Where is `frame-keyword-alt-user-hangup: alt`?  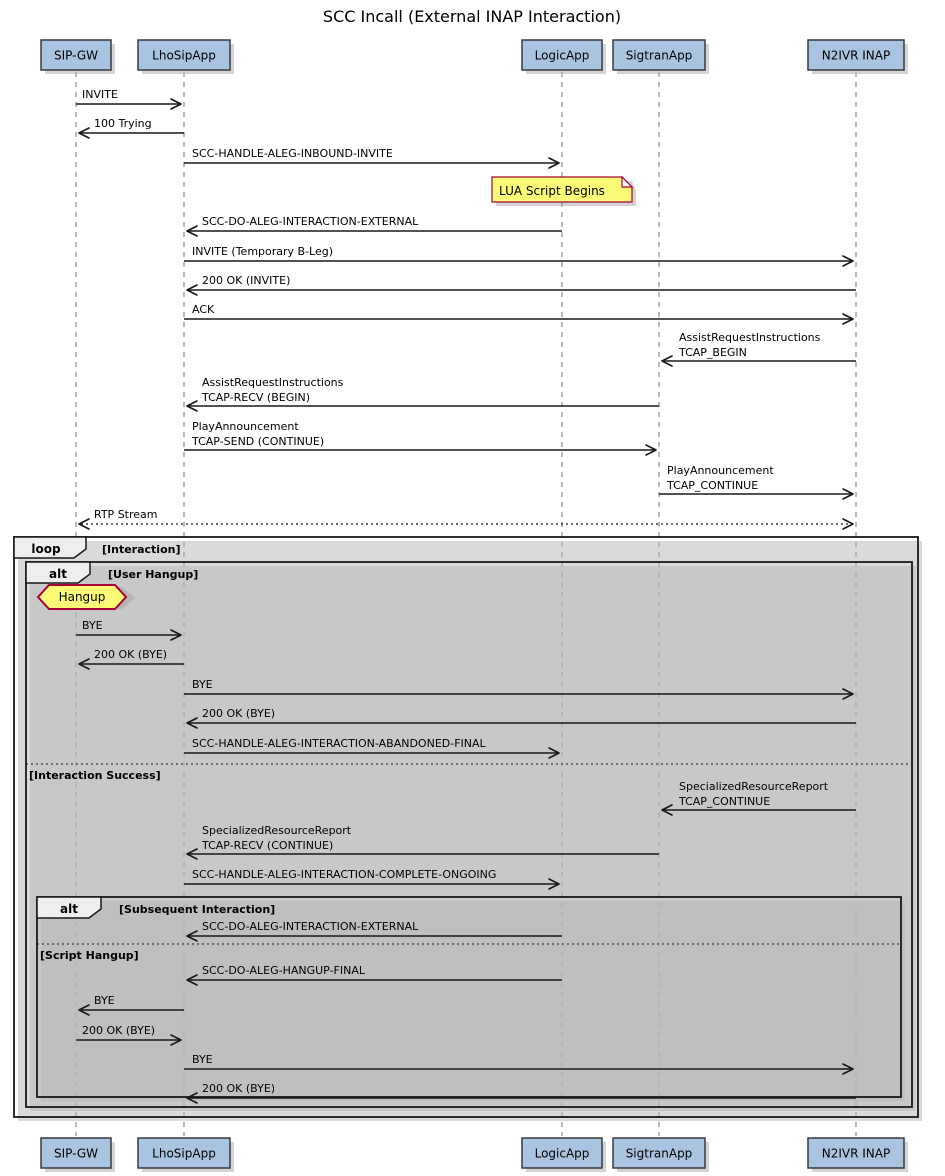 frame-keyword-alt-user-hangup: alt is located at coordinates (58, 574).